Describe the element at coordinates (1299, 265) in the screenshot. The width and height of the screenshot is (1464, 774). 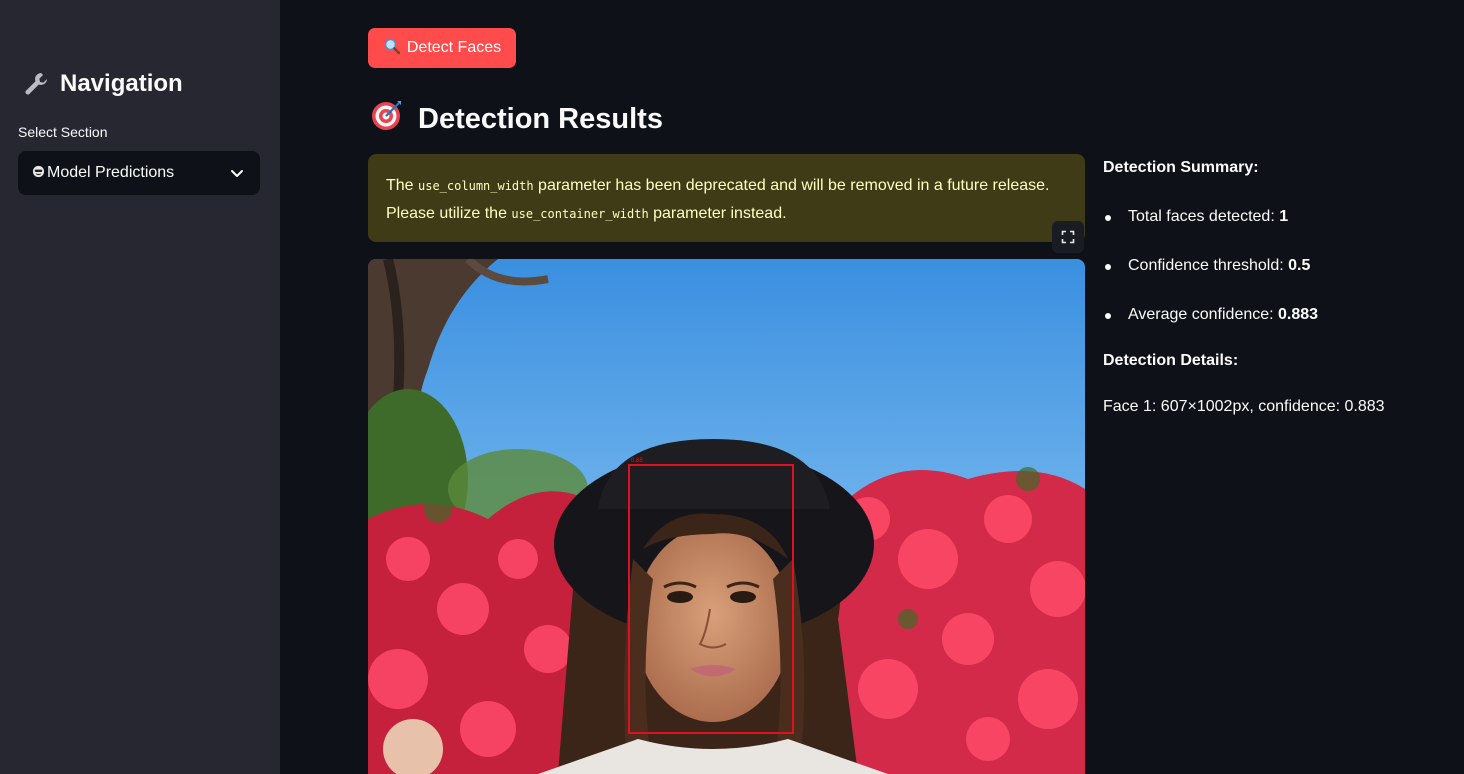
I see `summary-item-value: 0.5` at that location.